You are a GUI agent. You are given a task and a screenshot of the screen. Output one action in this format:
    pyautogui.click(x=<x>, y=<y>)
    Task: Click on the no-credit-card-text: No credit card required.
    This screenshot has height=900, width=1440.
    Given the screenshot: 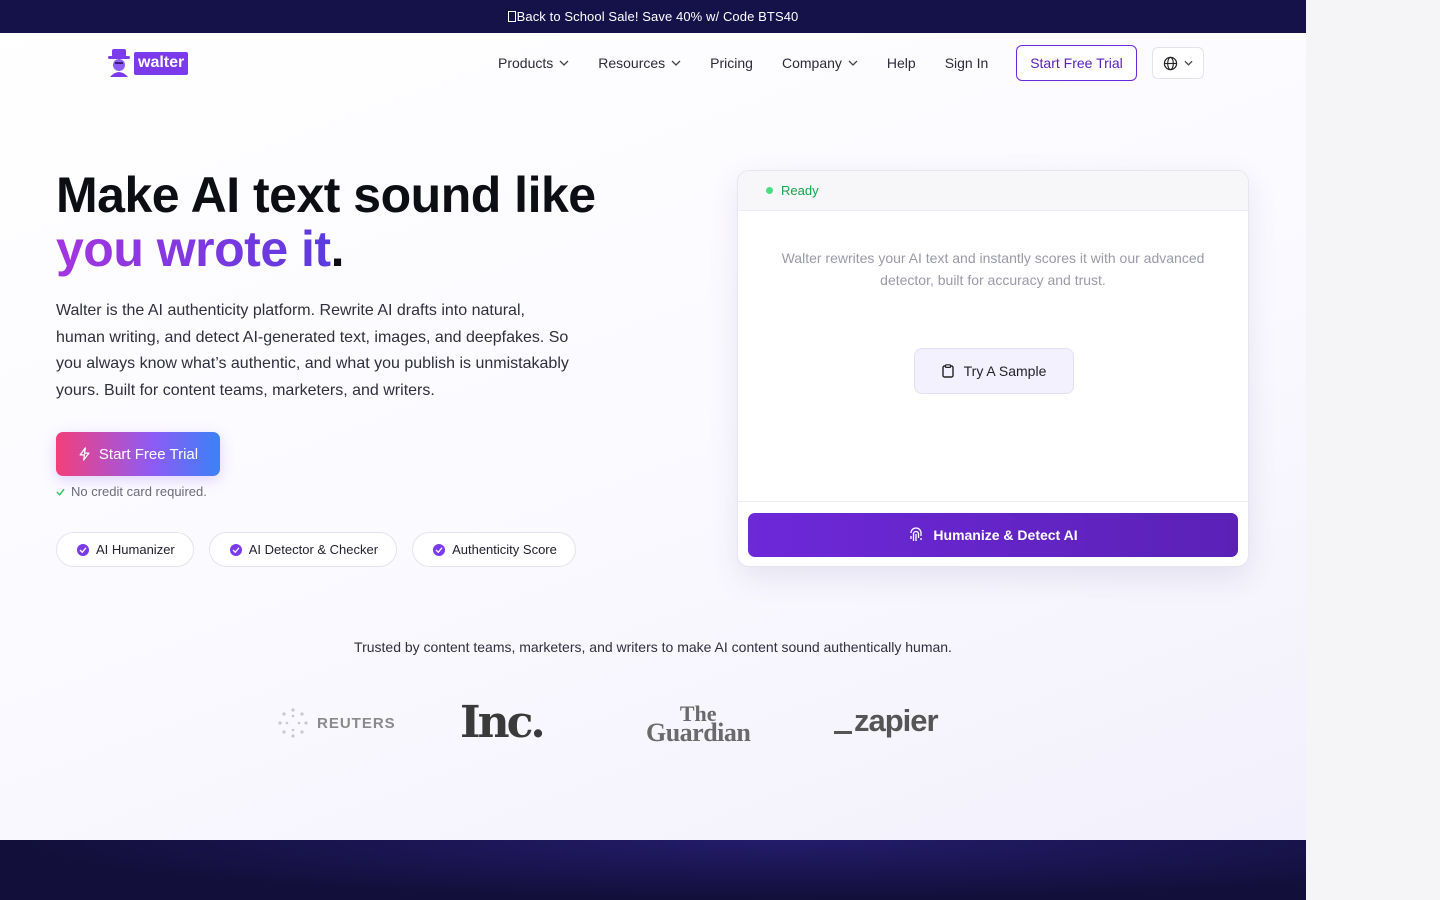 What is the action you would take?
    pyautogui.click(x=139, y=491)
    